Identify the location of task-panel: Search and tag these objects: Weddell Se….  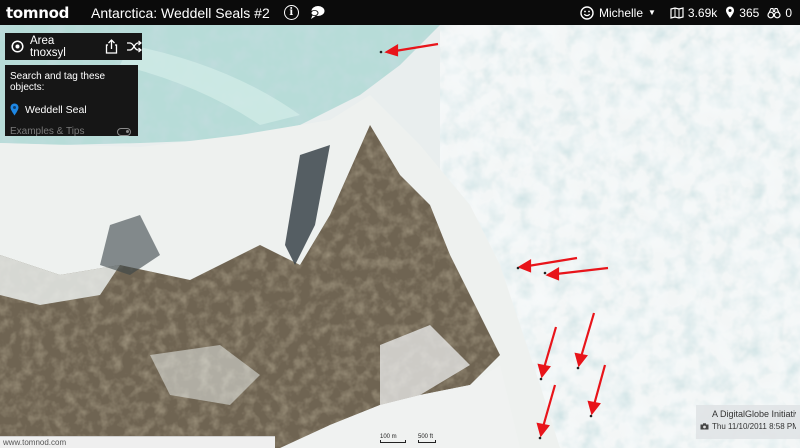
(71, 101).